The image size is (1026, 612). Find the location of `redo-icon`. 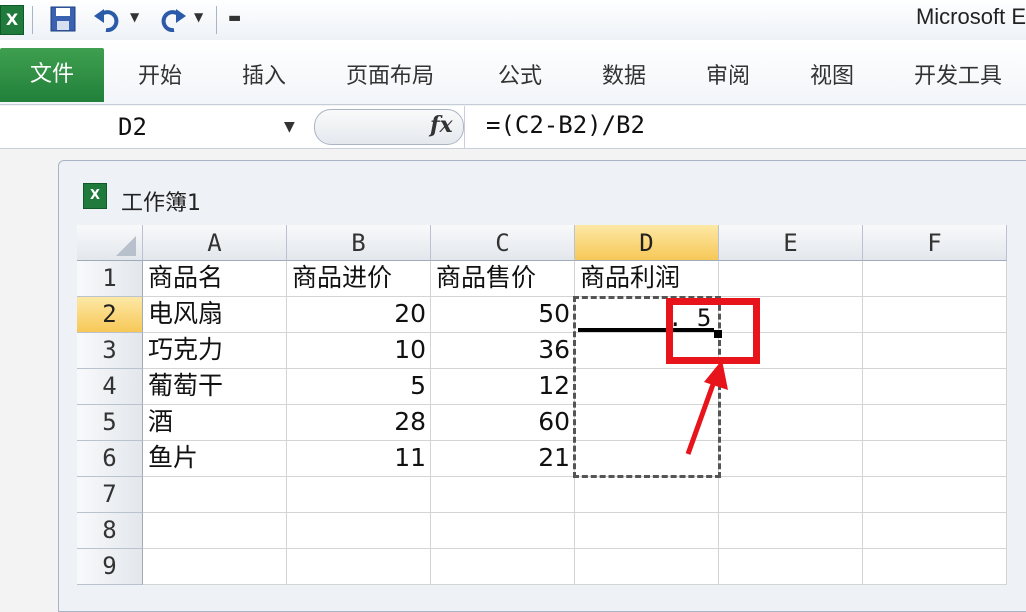

redo-icon is located at coordinates (172, 20).